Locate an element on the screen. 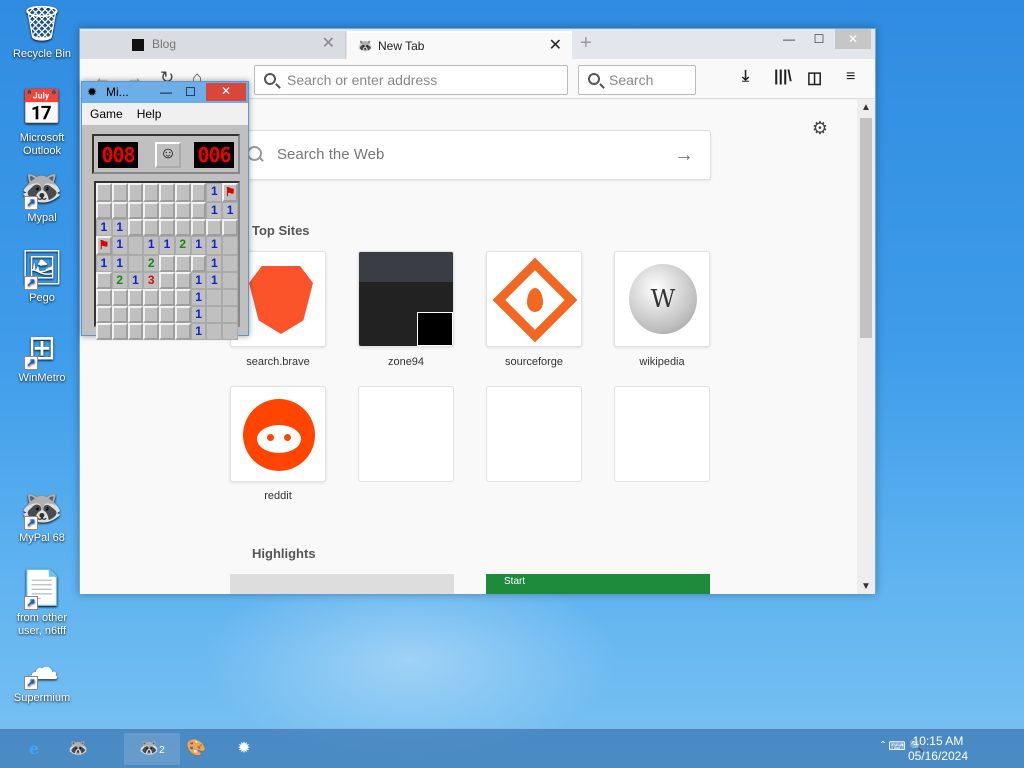 The height and width of the screenshot is (768, 1024). tab-new-tab: 🦝 New Tab ✕ is located at coordinates (459, 45).